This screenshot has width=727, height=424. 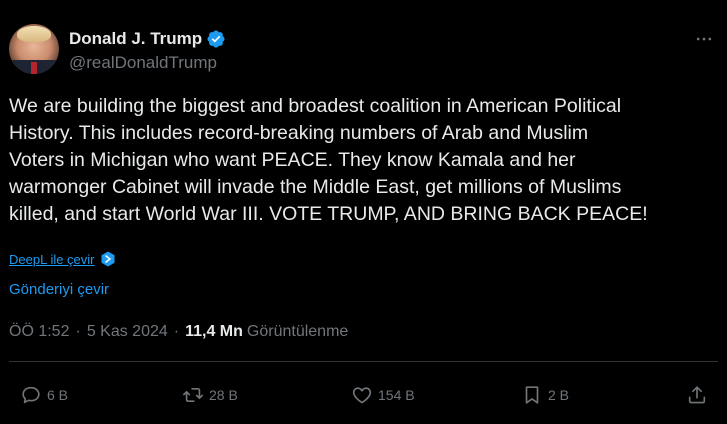 I want to click on action-bar: 6 B 28 B 154 B 2 B, so click(x=363, y=395).